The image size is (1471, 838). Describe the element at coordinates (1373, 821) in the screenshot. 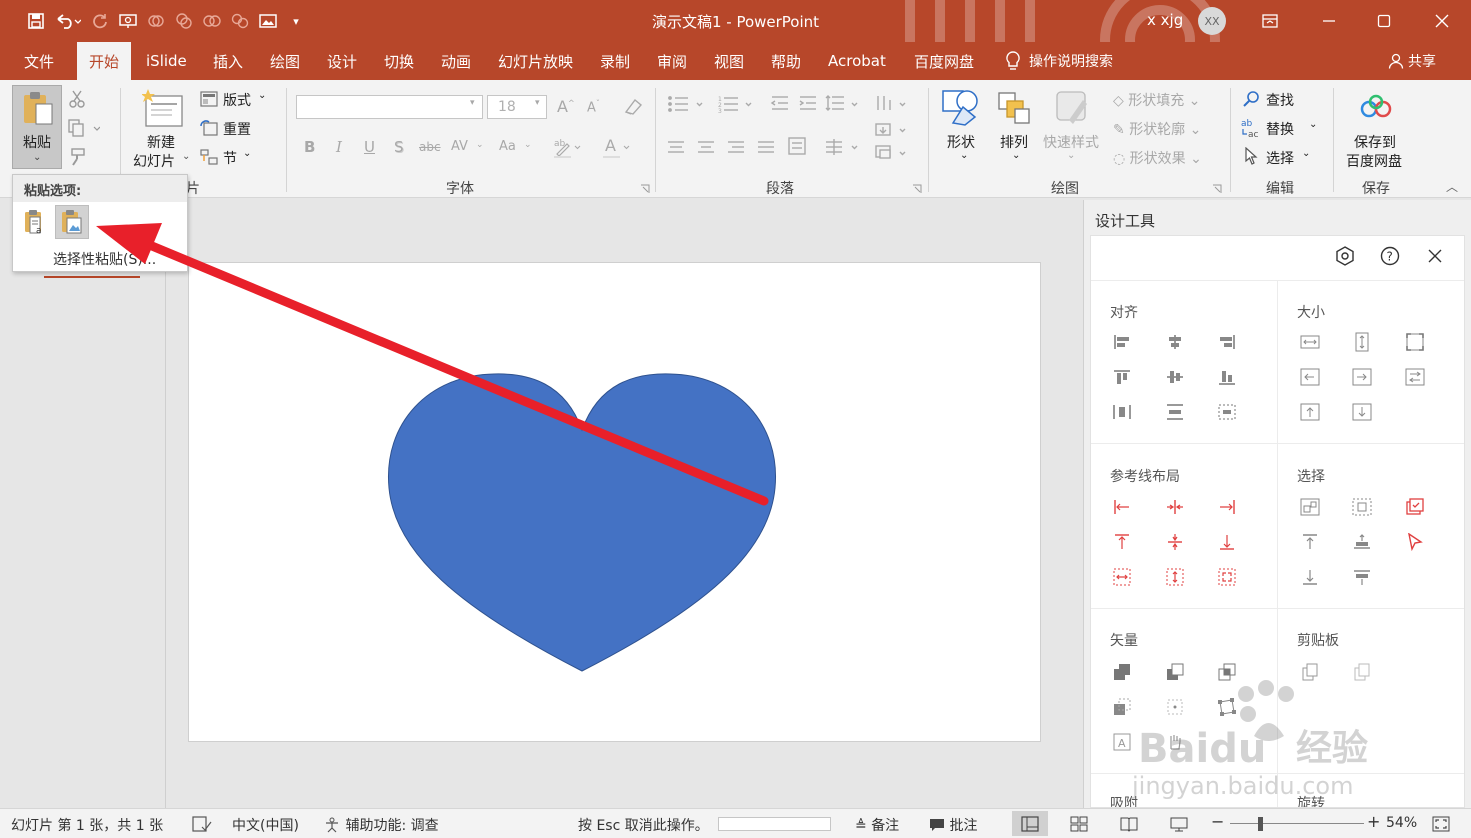

I see `zoom-in-icon: +` at that location.